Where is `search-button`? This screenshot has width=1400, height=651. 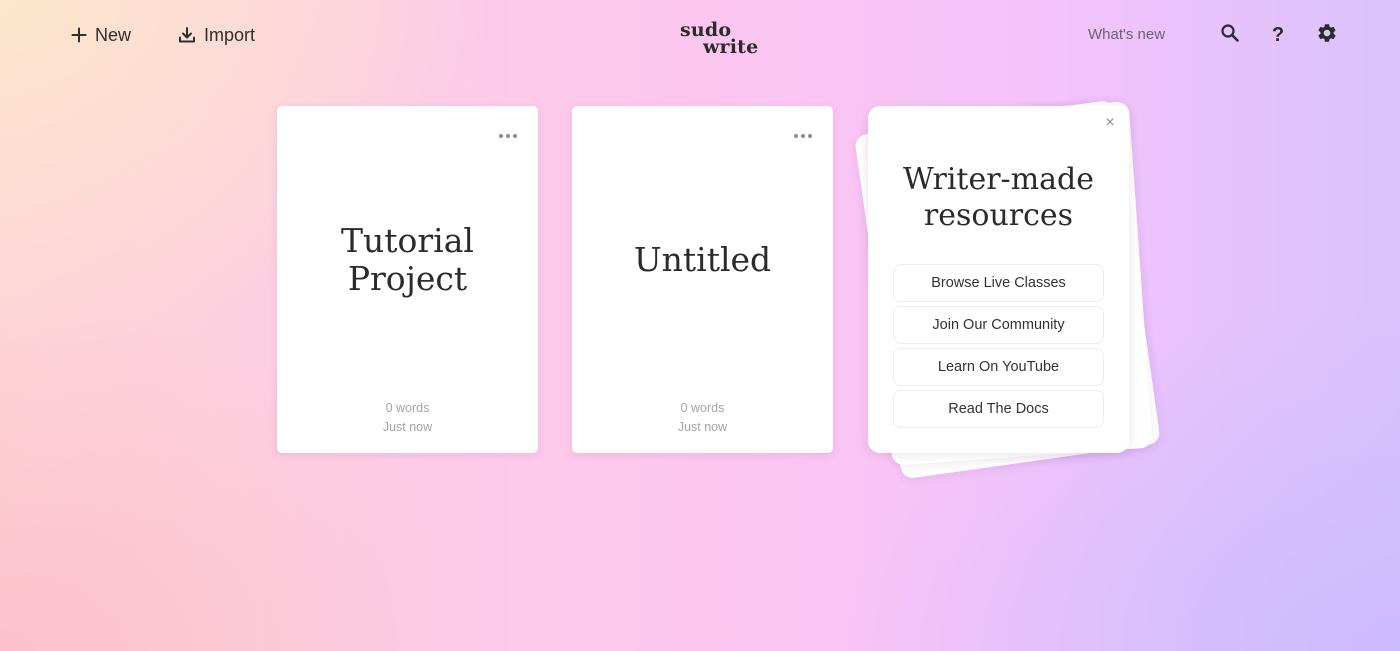
search-button is located at coordinates (1230, 35).